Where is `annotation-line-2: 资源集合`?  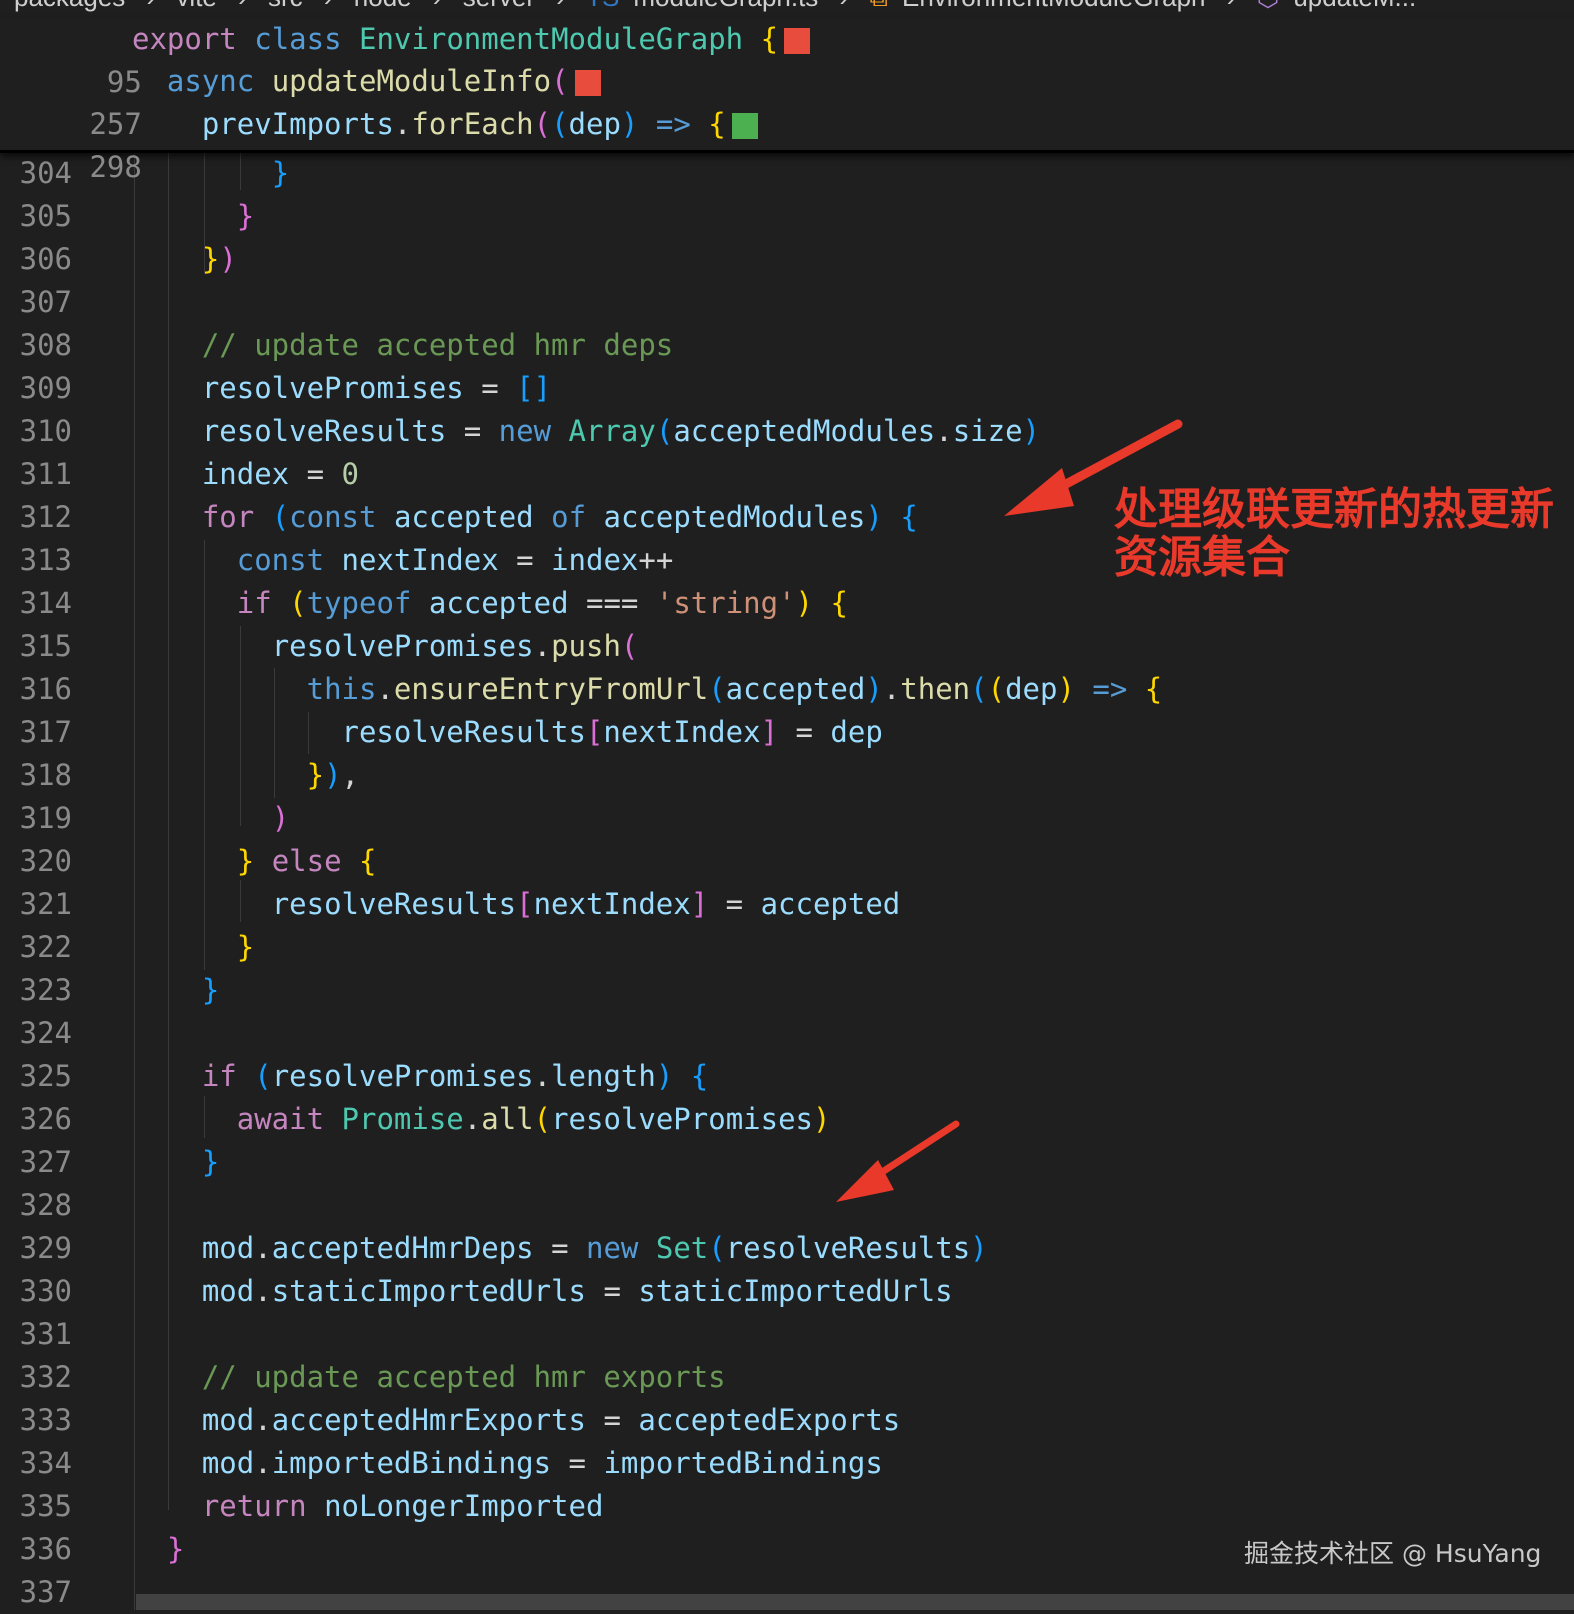 annotation-line-2: 资源集合 is located at coordinates (1202, 557).